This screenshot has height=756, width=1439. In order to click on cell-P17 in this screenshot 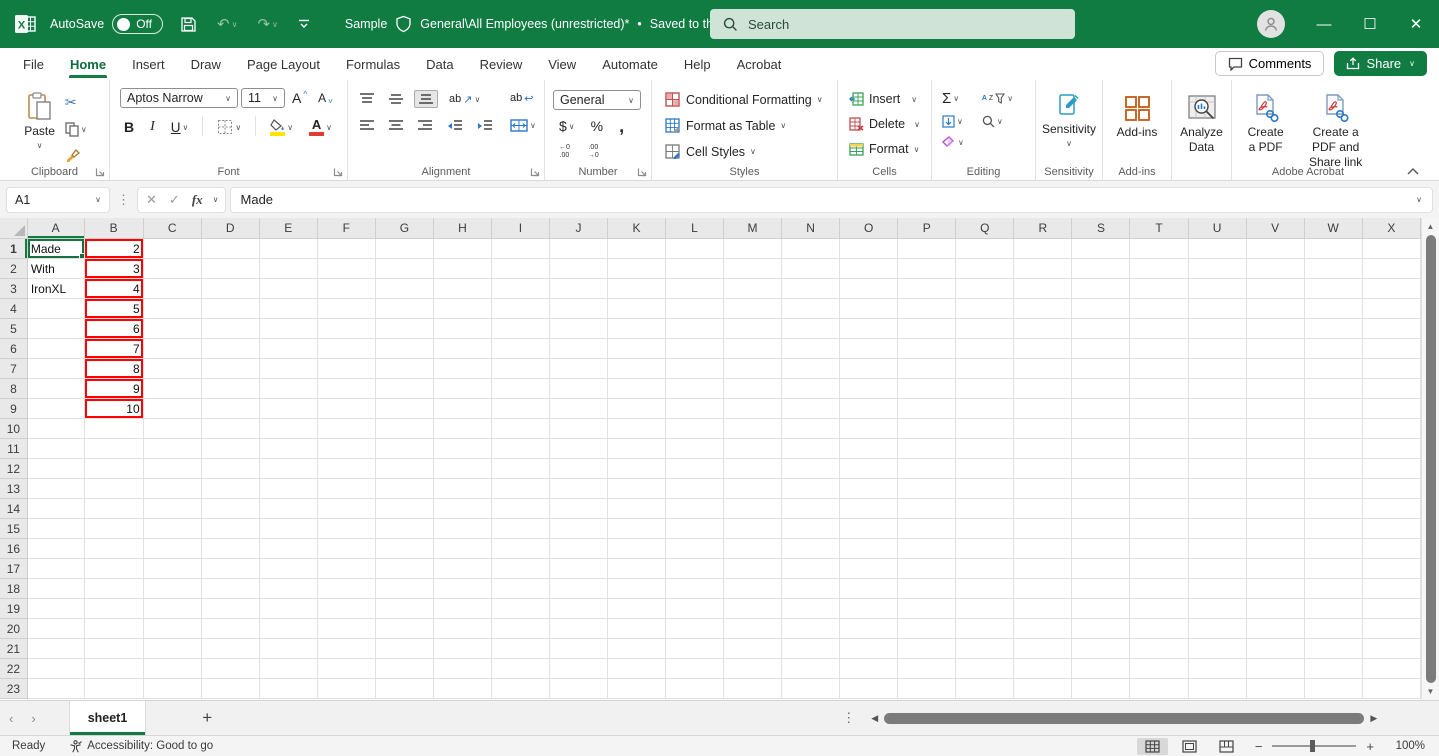, I will do `click(927, 569)`.